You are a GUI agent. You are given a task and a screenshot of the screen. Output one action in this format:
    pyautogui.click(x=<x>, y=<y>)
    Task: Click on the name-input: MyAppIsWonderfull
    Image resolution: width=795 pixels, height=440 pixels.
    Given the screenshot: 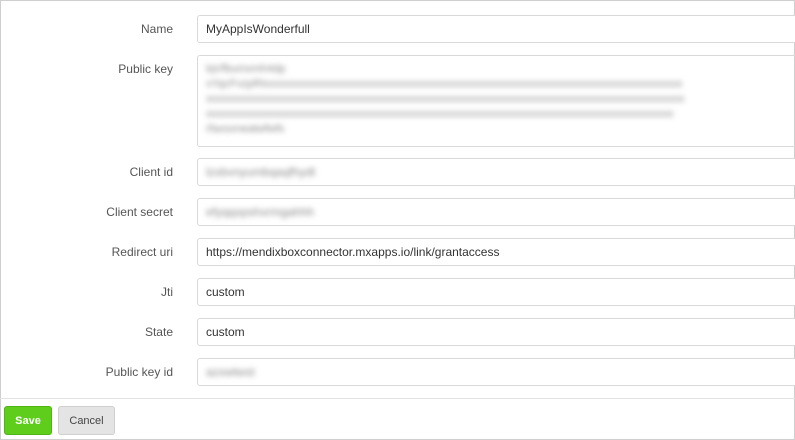 What is the action you would take?
    pyautogui.click(x=496, y=29)
    